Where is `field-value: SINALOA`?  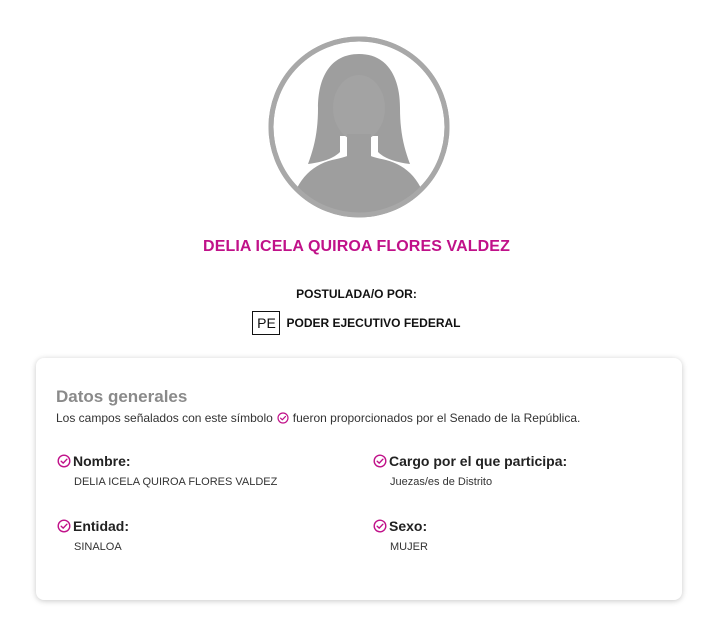
field-value: SINALOA is located at coordinates (98, 547).